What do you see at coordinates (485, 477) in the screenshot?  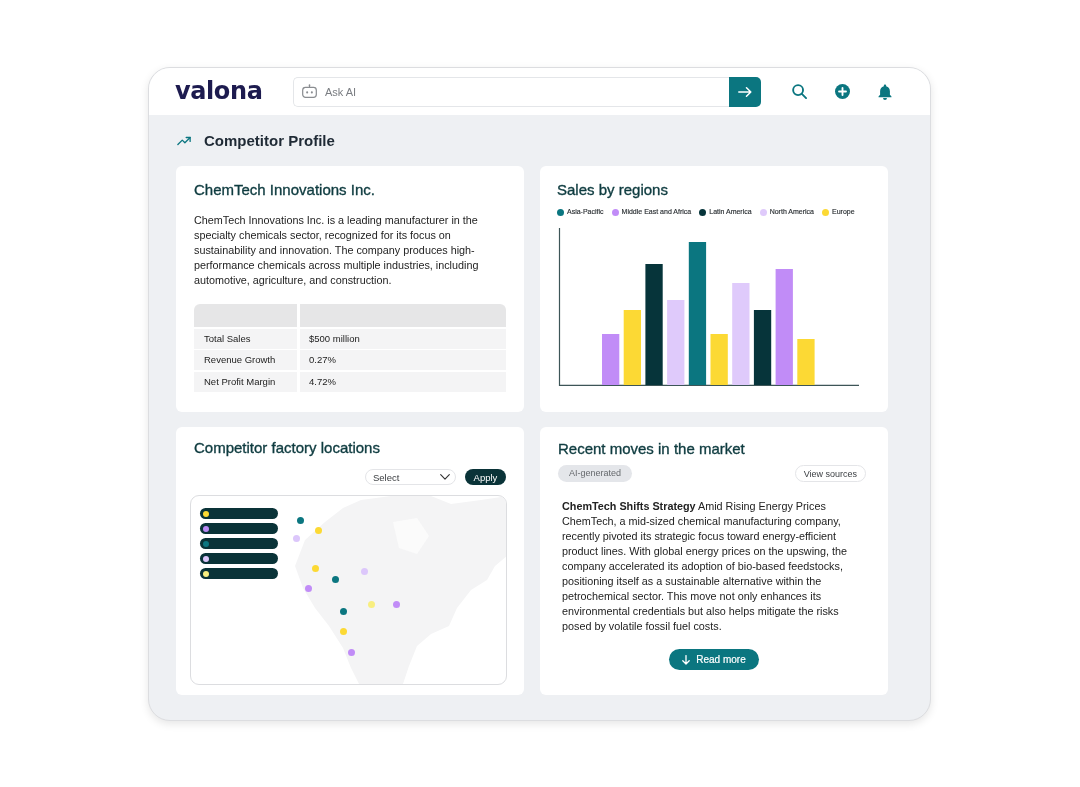 I see `apply-button: Apply` at bounding box center [485, 477].